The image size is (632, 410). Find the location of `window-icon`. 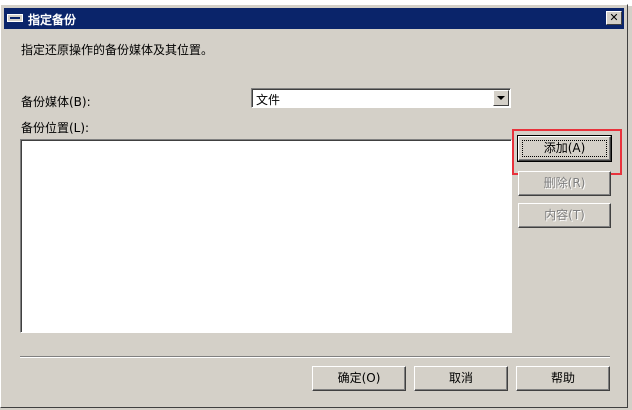

window-icon is located at coordinates (15, 18).